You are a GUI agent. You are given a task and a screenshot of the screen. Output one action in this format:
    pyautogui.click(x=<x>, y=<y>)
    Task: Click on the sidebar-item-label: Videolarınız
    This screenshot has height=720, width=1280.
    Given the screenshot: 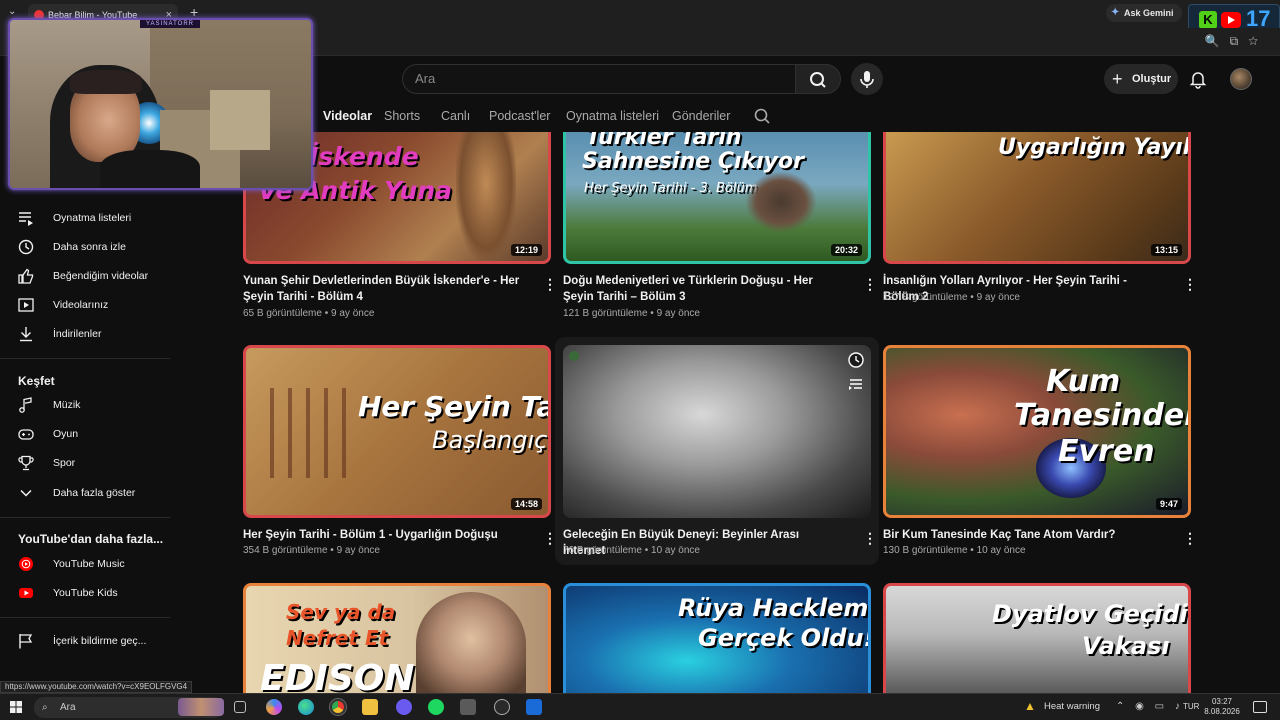 What is the action you would take?
    pyautogui.click(x=81, y=305)
    